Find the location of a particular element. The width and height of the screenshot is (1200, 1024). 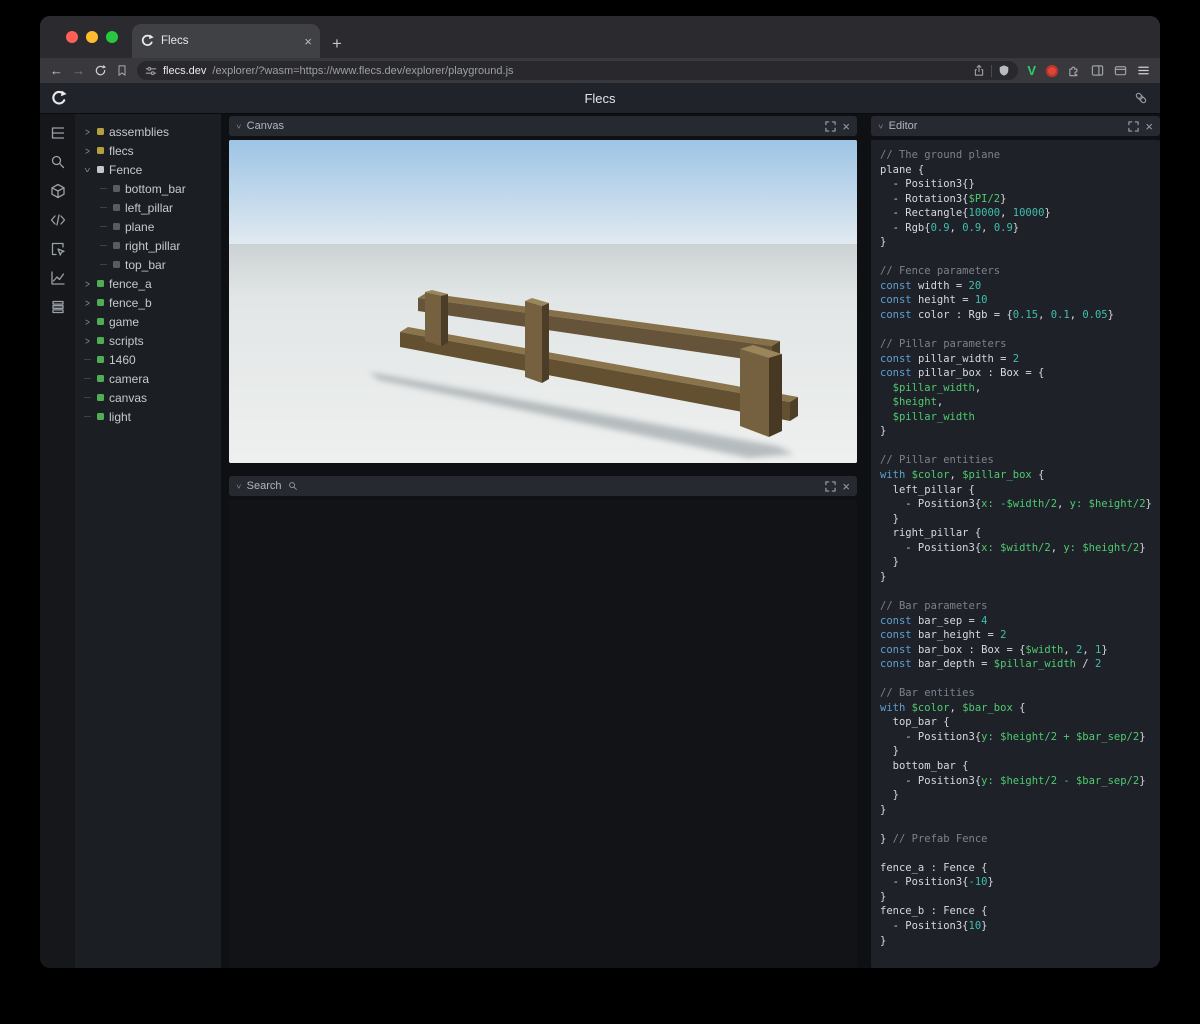

wallet-icon is located at coordinates (1120, 70).